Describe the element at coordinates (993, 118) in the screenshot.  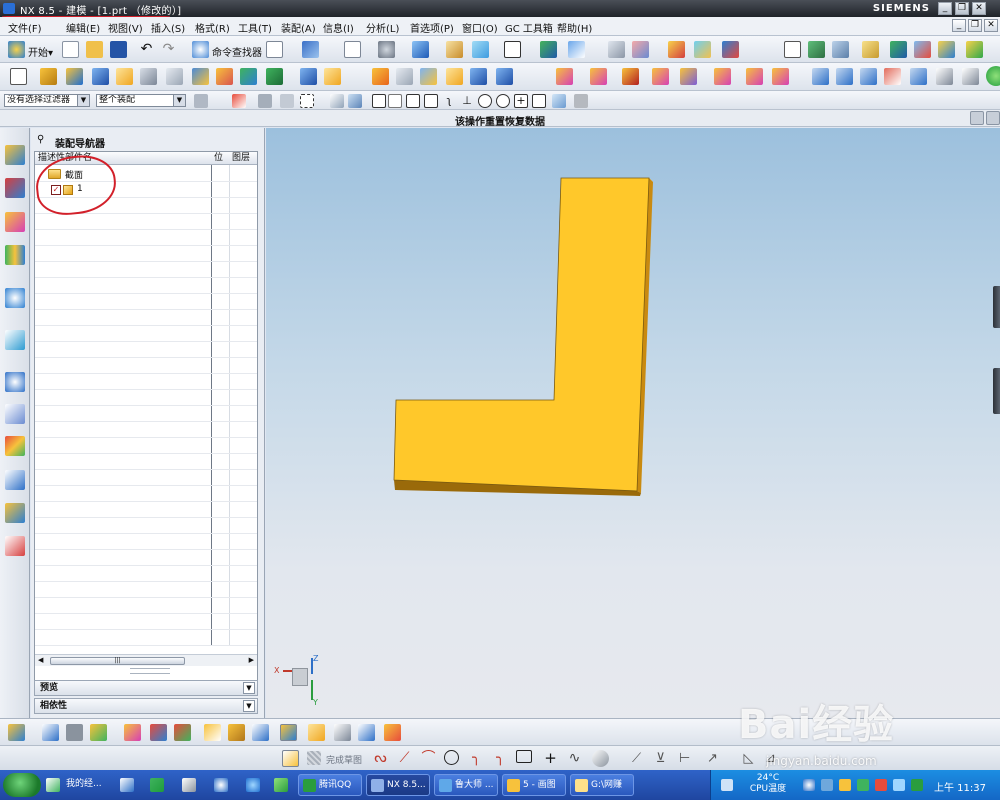
I see `status-toggle-icon` at that location.